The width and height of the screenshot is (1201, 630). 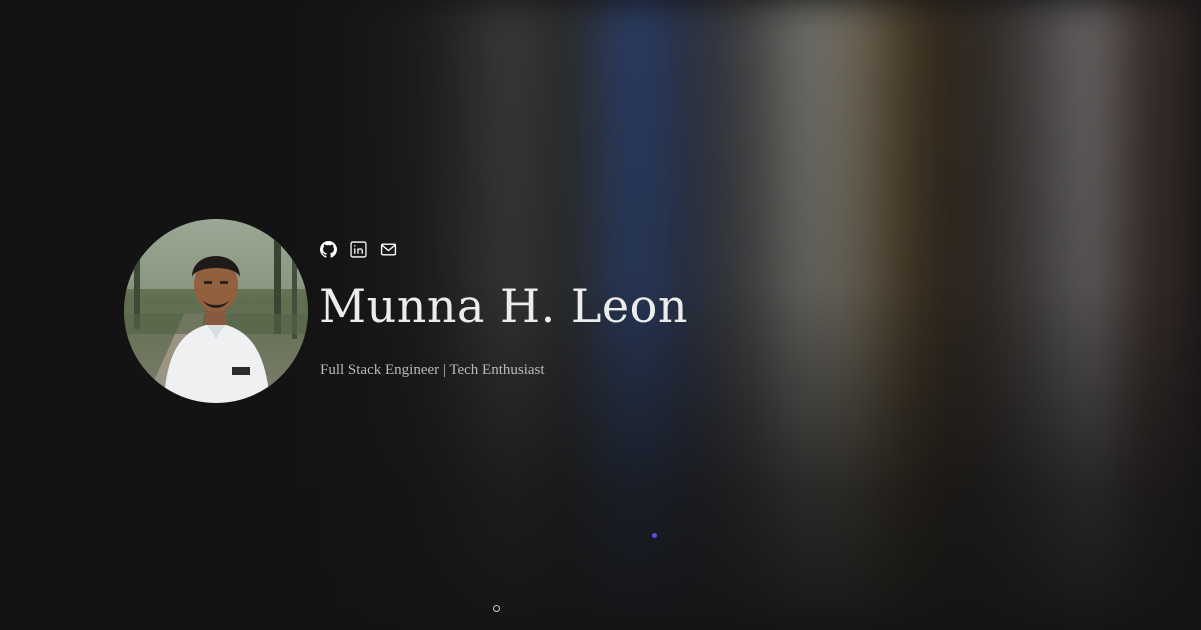 What do you see at coordinates (432, 370) in the screenshot?
I see `hero-tagline: Full Stack Engineer | Tech Enthusiast` at bounding box center [432, 370].